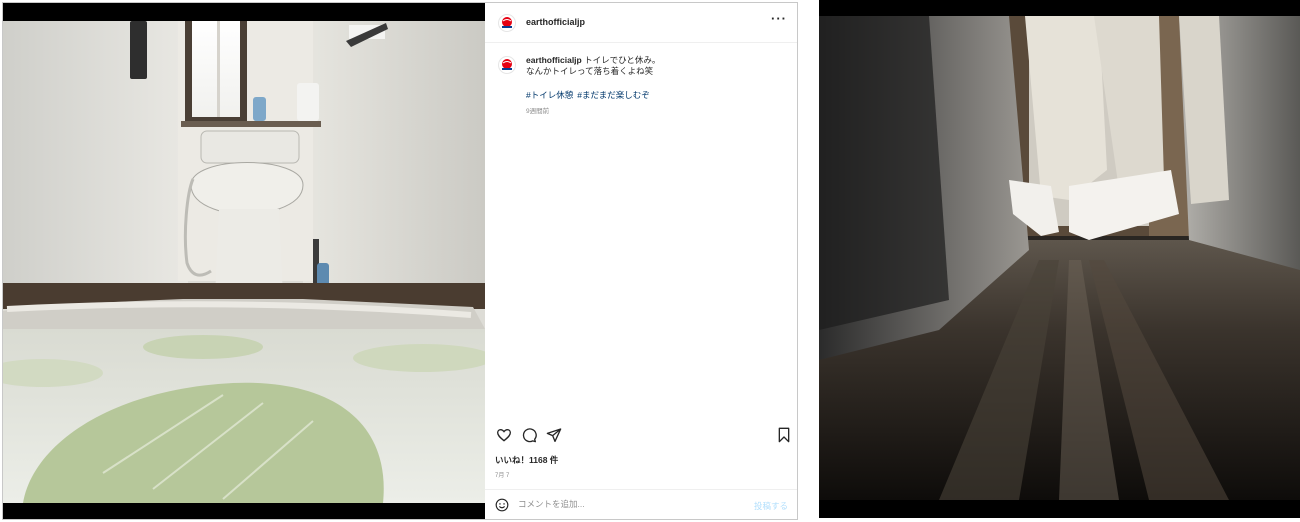  Describe the element at coordinates (502, 476) in the screenshot. I see `post-date: 7月 7` at that location.